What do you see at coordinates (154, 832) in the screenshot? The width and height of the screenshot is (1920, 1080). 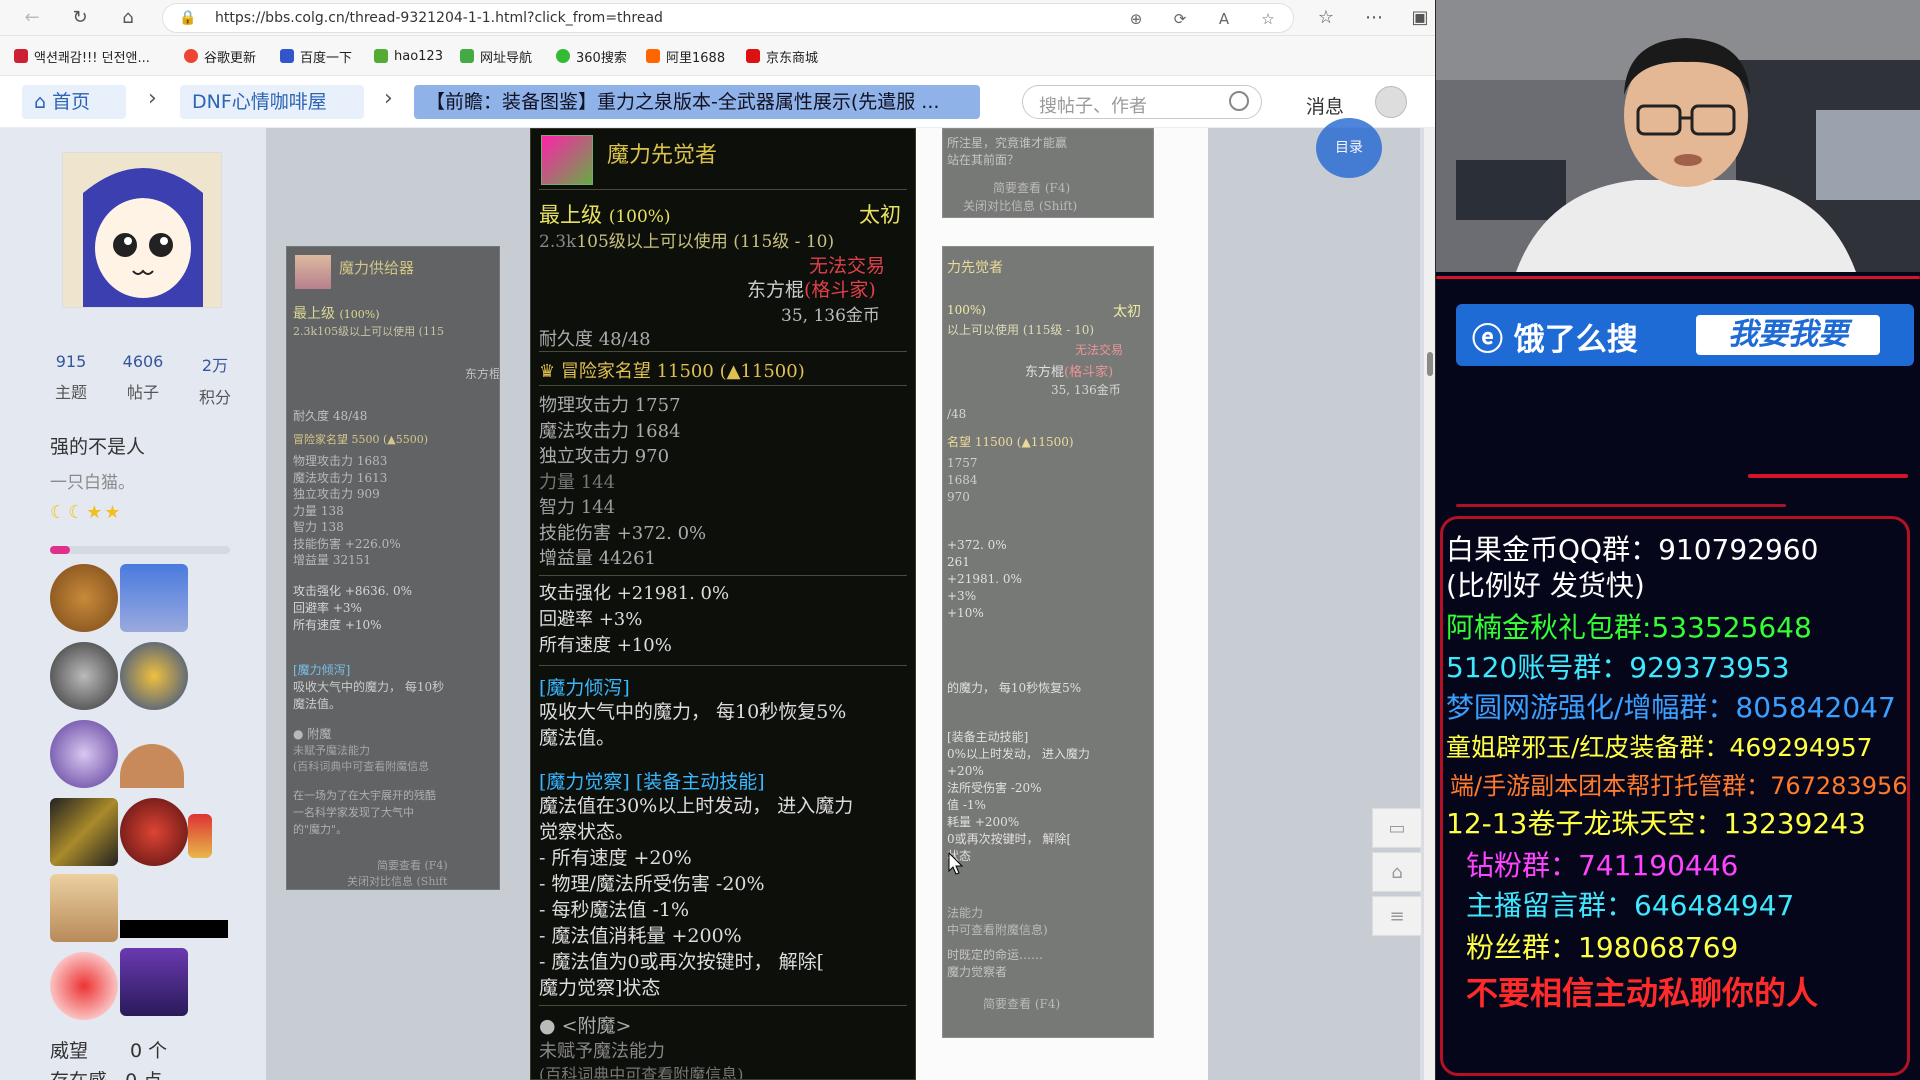 I see `redhair-medal-icon` at bounding box center [154, 832].